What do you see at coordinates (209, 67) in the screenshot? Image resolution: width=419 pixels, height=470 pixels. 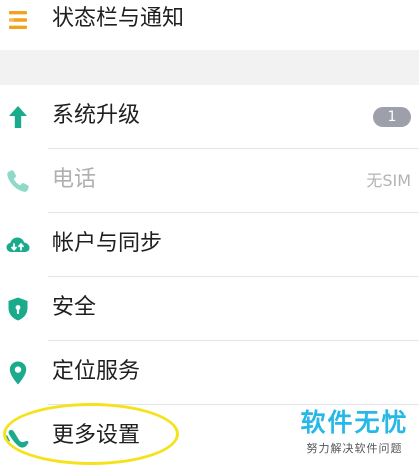 I see `section-gap` at bounding box center [209, 67].